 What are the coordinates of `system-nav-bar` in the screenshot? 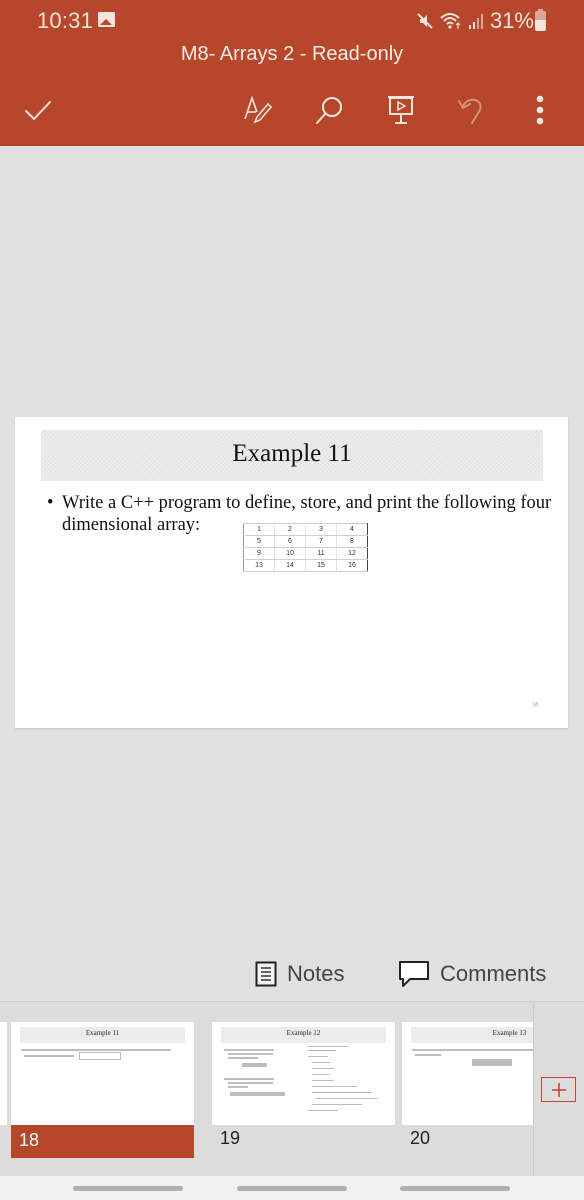 It's located at (292, 1188).